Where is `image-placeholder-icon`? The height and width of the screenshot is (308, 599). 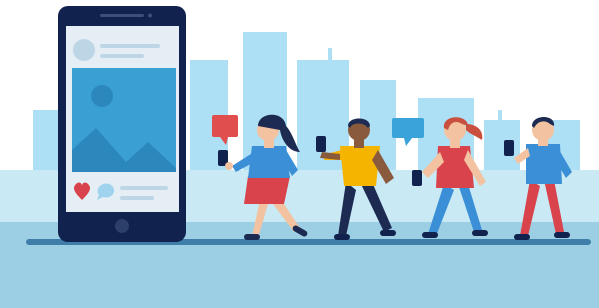
image-placeholder-icon is located at coordinates (124, 120).